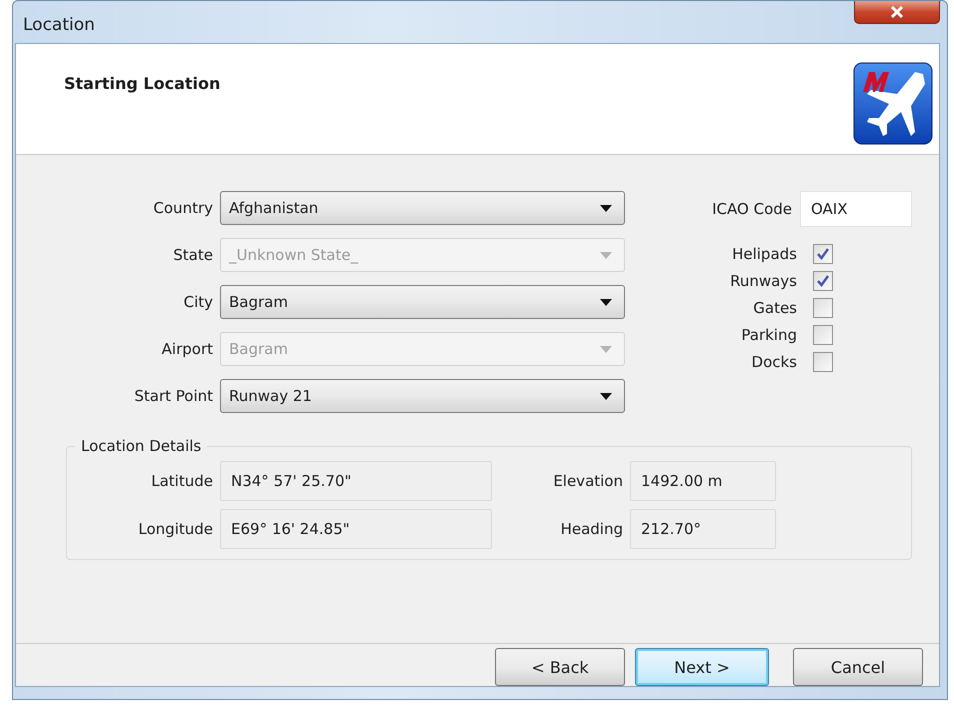  Describe the element at coordinates (703, 529) in the screenshot. I see `readonly-field: 212.70°` at that location.